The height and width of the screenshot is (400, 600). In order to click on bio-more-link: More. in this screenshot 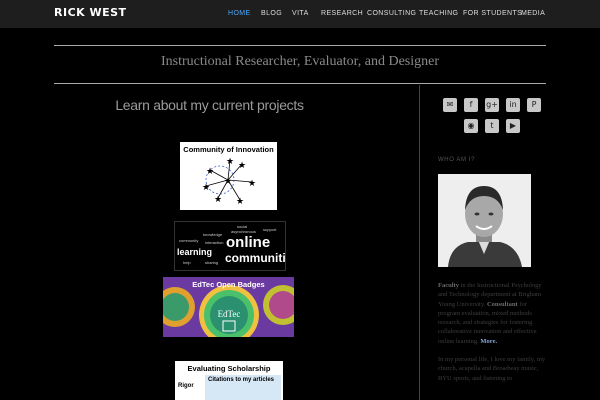, I will do `click(488, 341)`.